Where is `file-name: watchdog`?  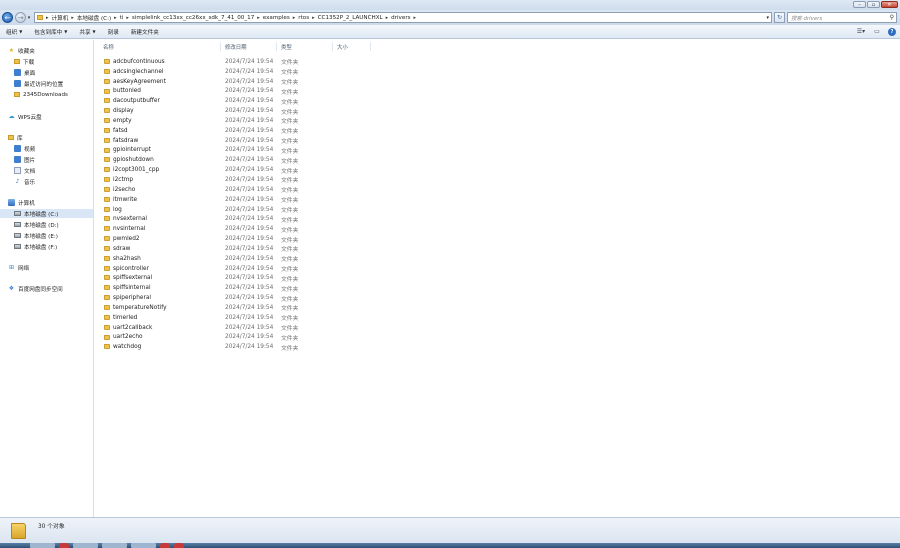
file-name: watchdog is located at coordinates (127, 347).